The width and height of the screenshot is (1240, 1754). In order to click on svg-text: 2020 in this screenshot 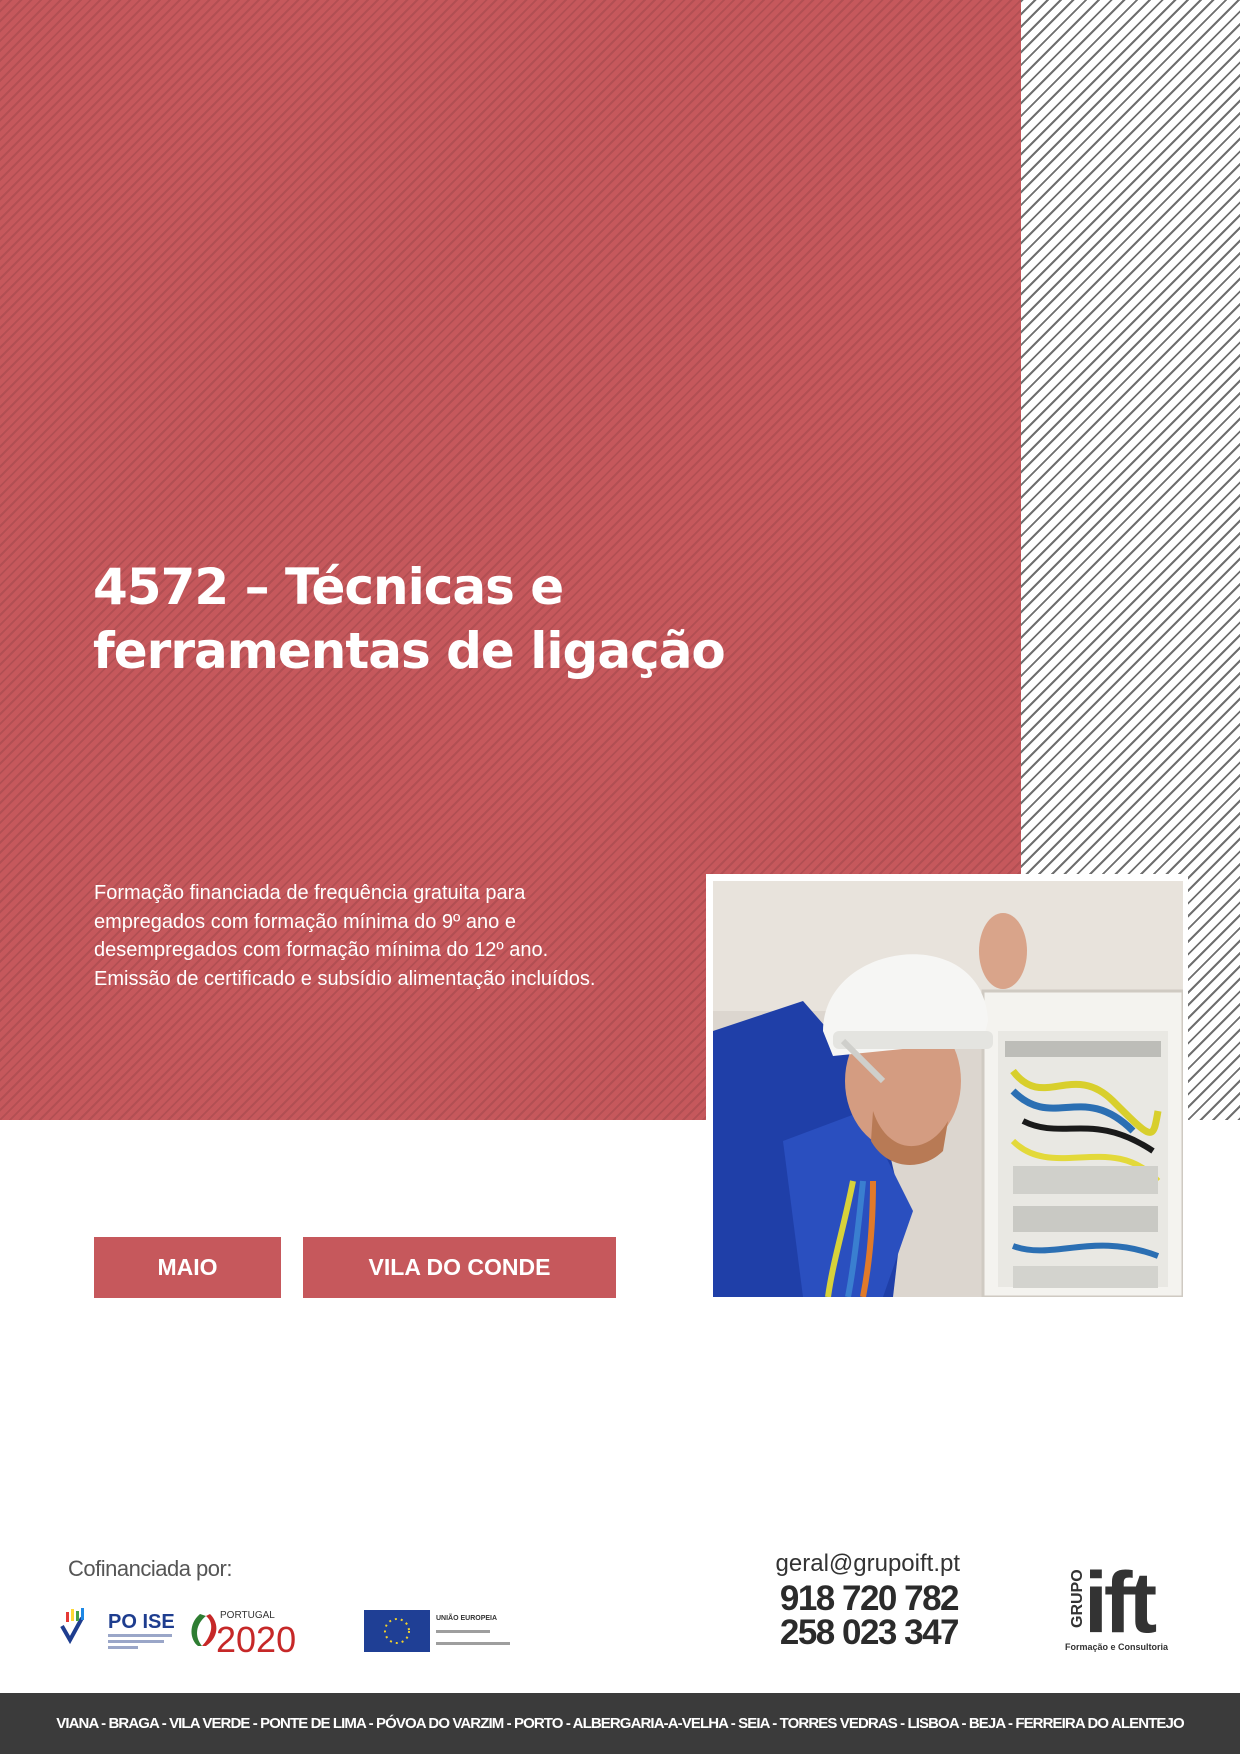, I will do `click(256, 1637)`.